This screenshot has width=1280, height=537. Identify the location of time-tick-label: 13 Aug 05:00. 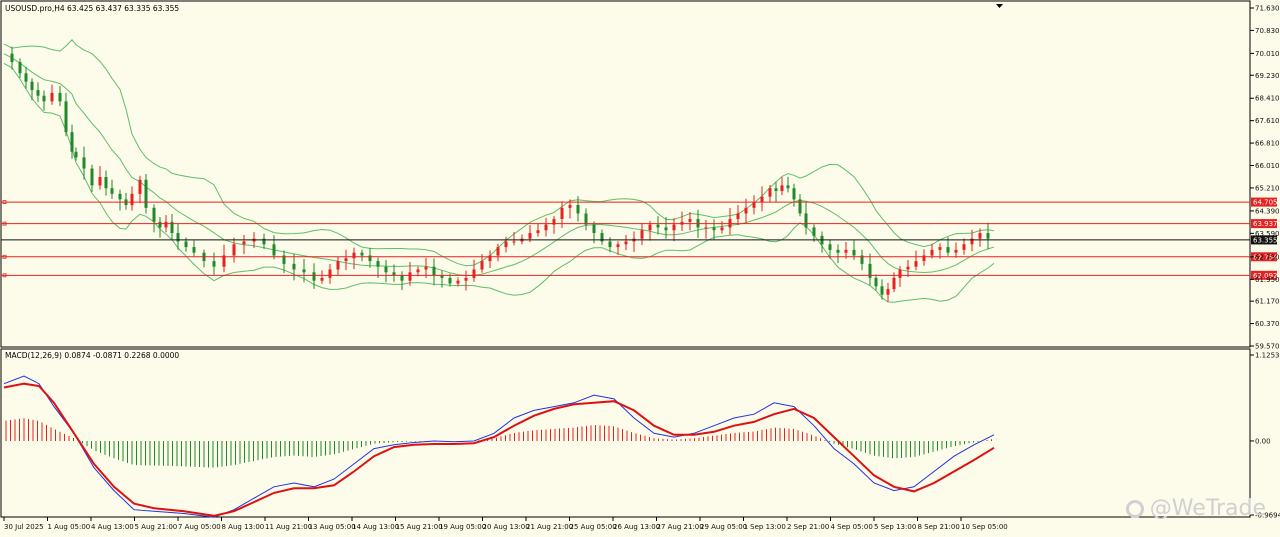
(332, 527).